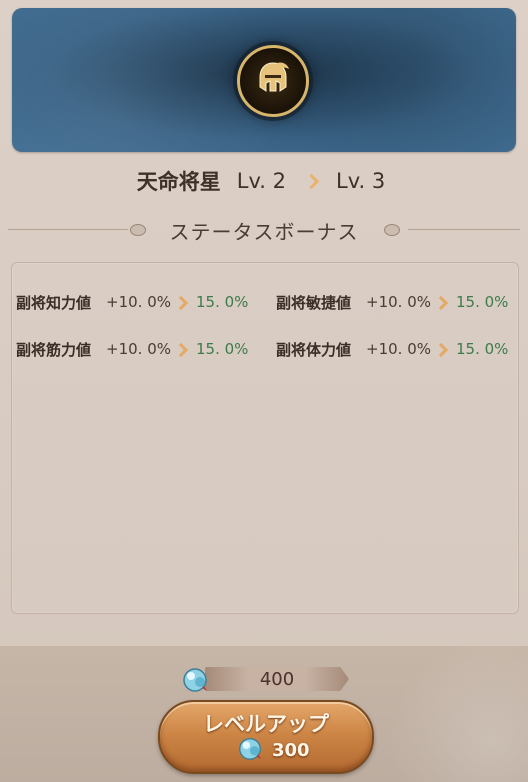 The image size is (528, 782). I want to click on stat-row: 副将知力値 +10. 0% 15. 0%, so click(132, 302).